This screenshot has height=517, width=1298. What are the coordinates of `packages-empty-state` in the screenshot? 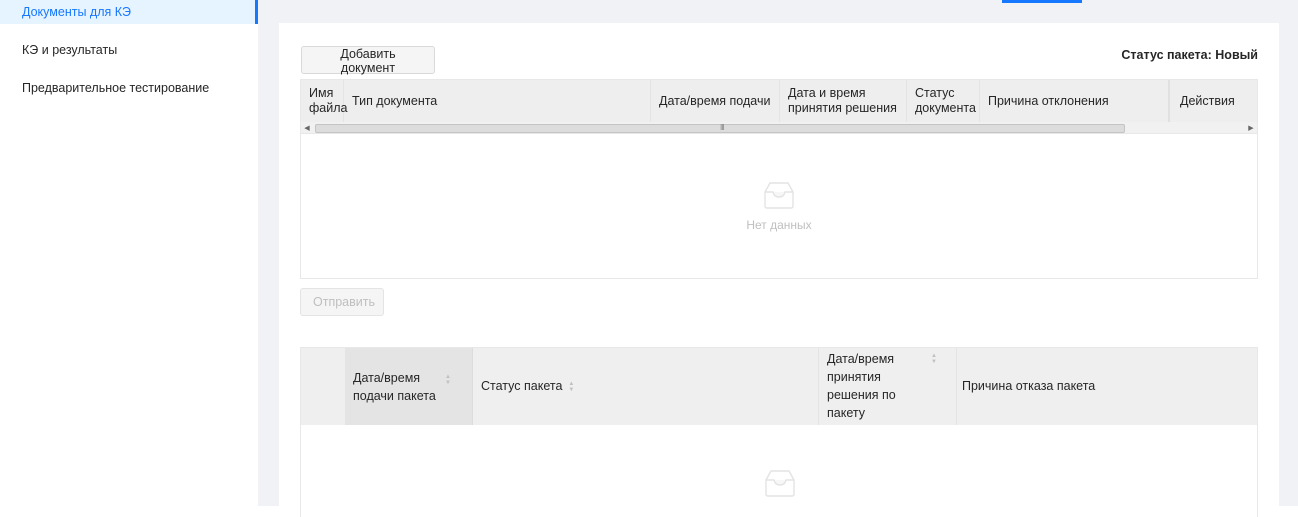 It's located at (780, 483).